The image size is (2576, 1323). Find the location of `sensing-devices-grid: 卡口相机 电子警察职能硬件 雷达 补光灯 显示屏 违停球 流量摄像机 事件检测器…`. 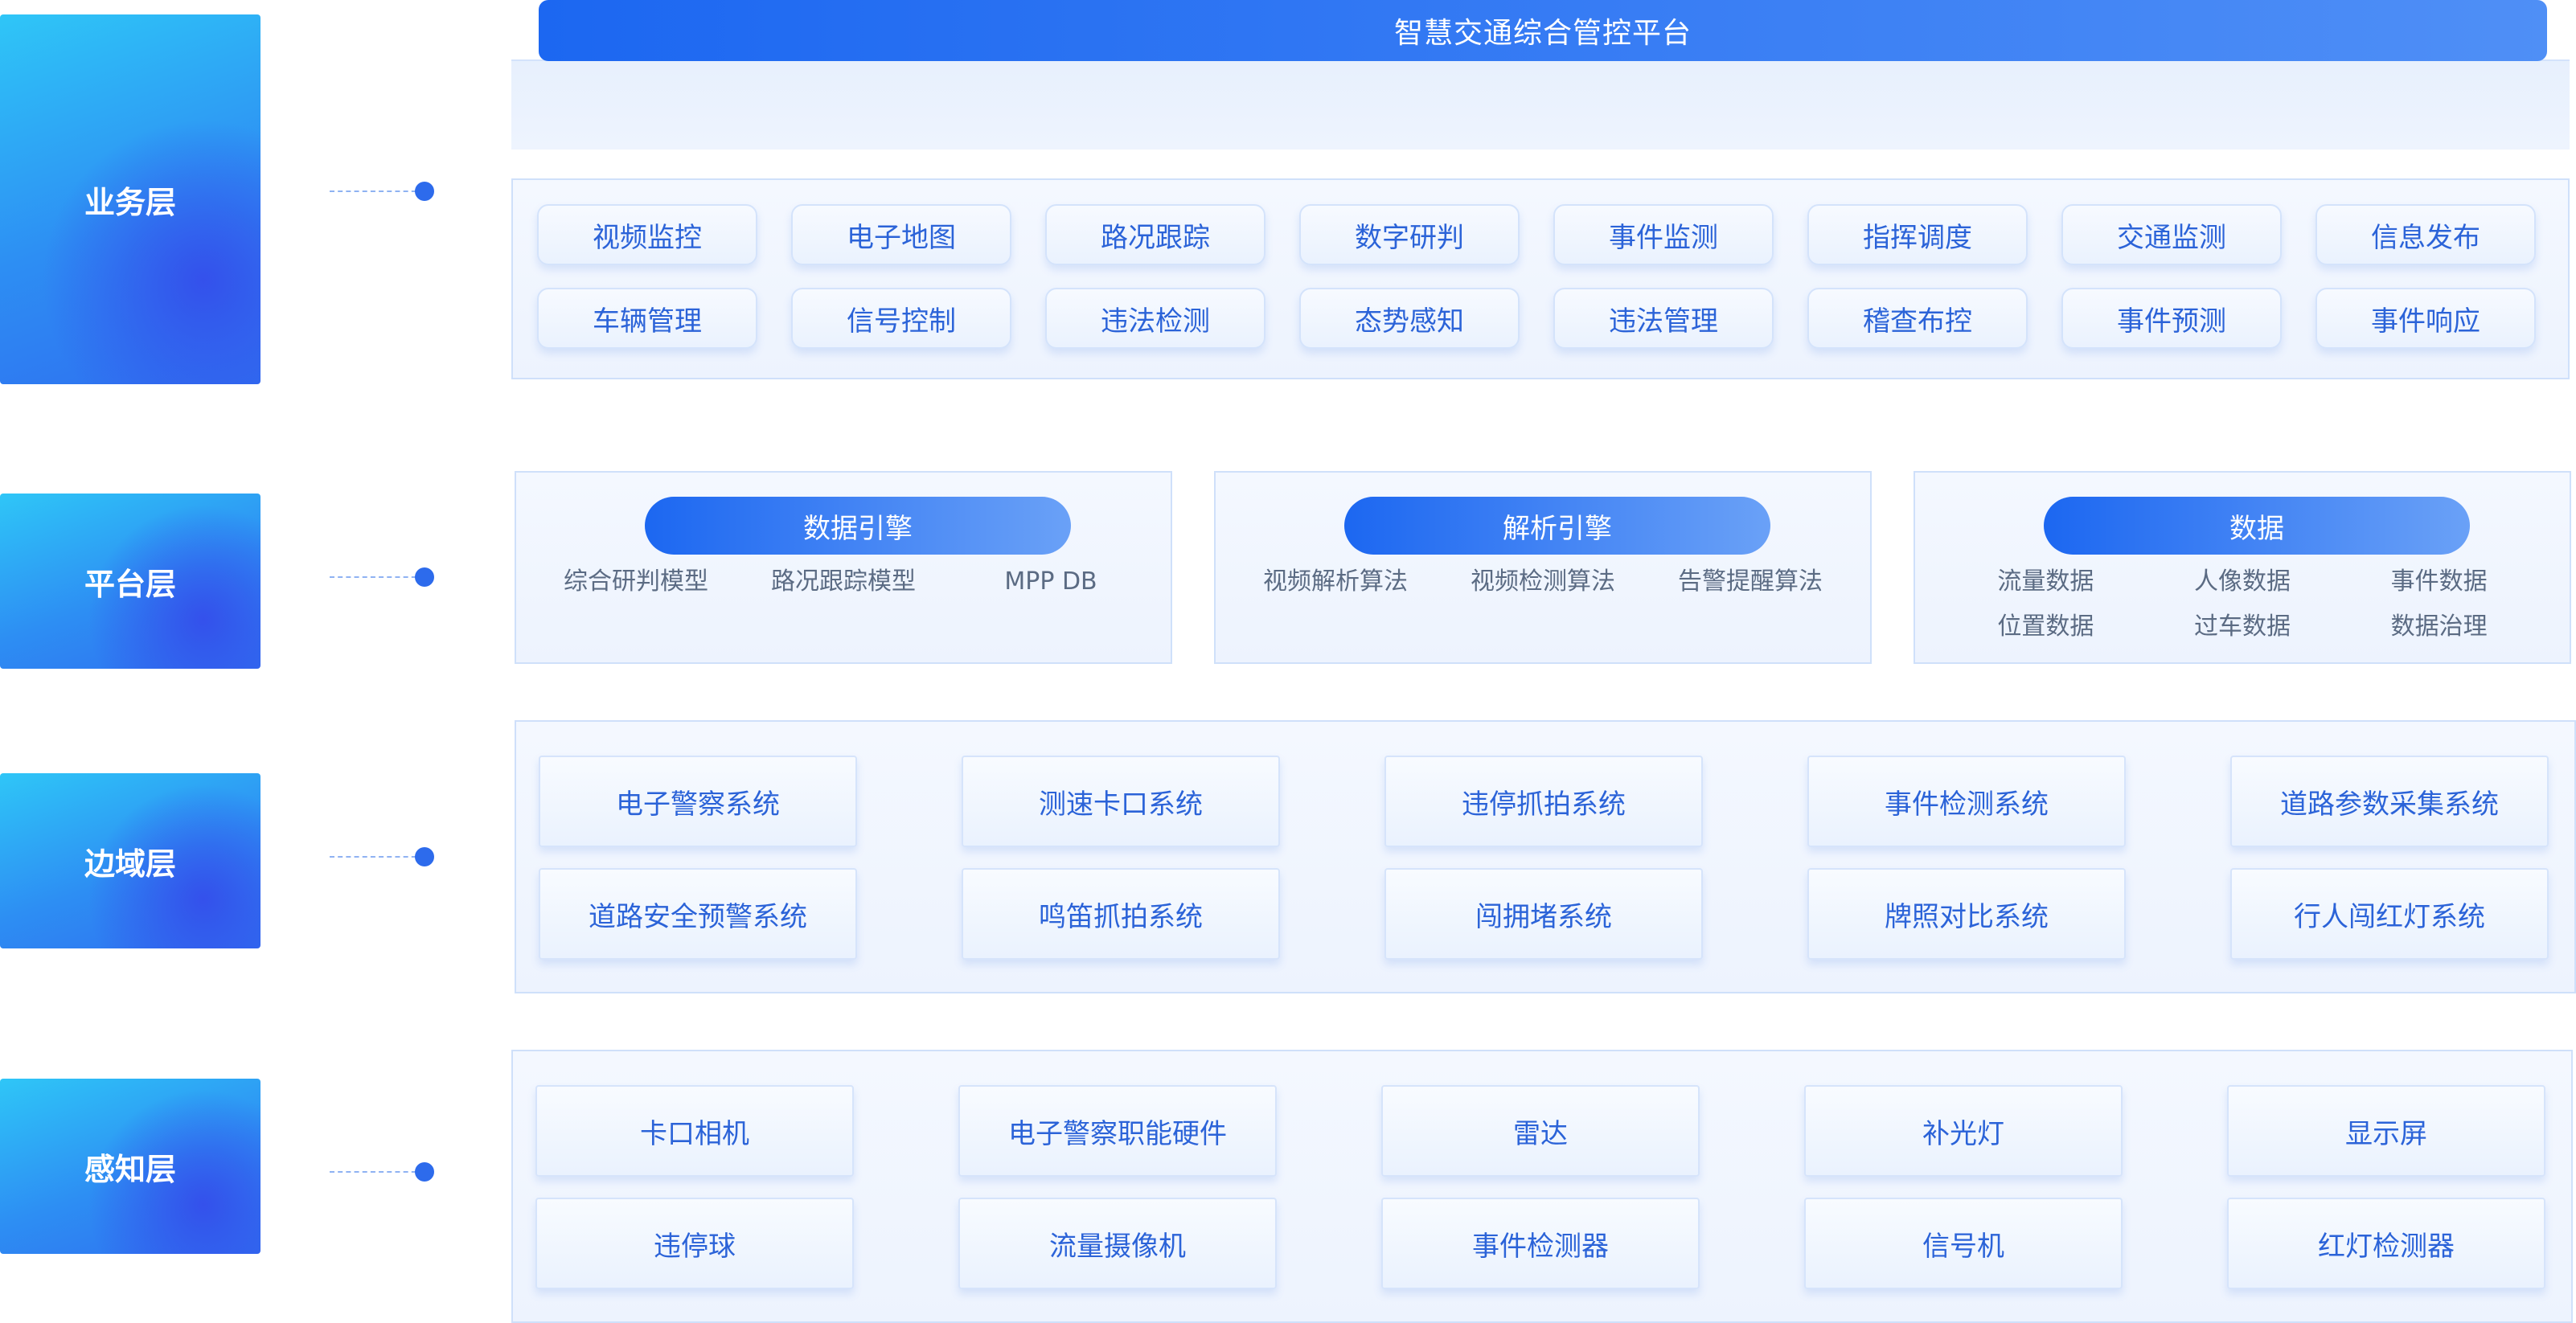

sensing-devices-grid: 卡口相机 电子警察职能硬件 雷达 补光灯 显示屏 违停球 流量摄像机 事件检测器… is located at coordinates (1540, 1187).